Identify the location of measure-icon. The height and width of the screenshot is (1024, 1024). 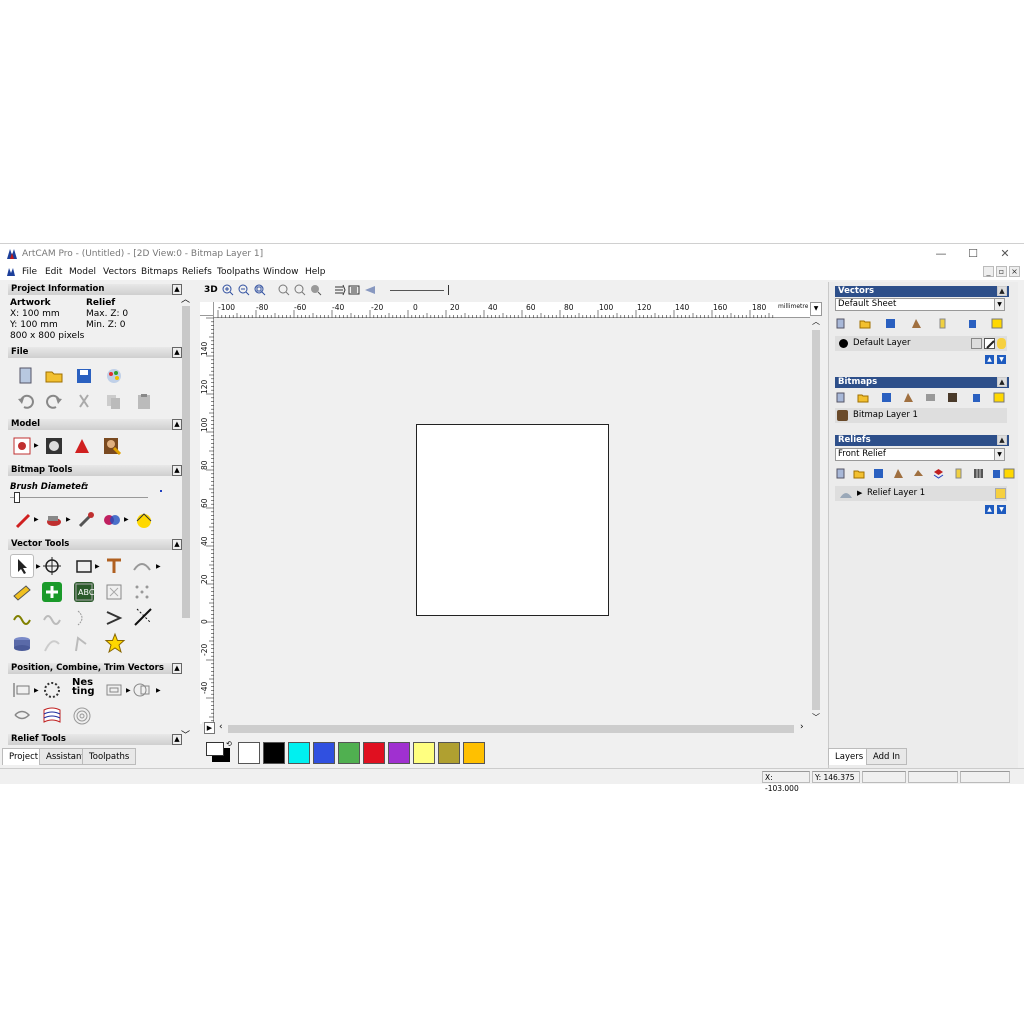
(22, 592).